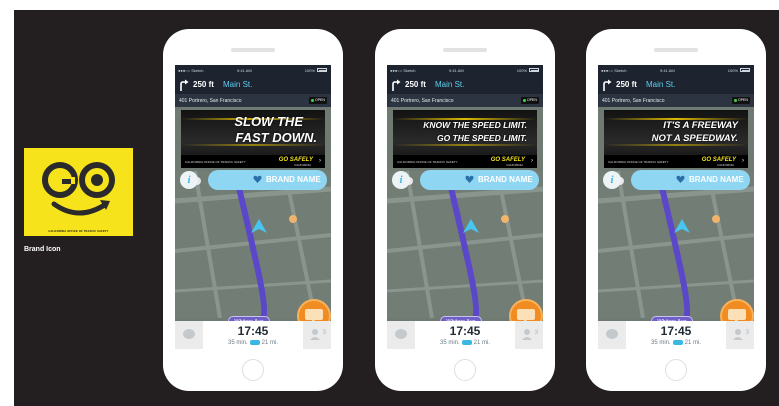 This screenshot has height=406, width=779. I want to click on ad-headline-line-1: IT'S A FREEWAY, so click(700, 125).